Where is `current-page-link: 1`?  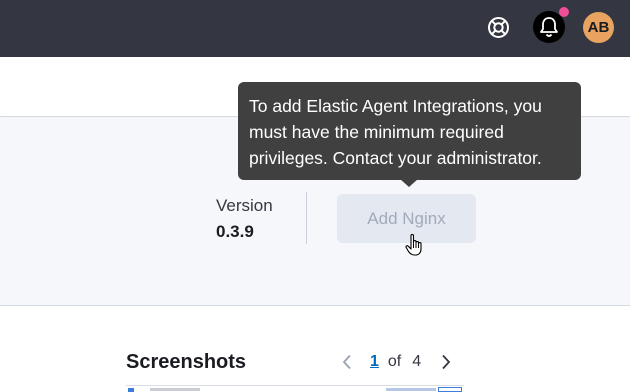 current-page-link: 1 is located at coordinates (374, 362).